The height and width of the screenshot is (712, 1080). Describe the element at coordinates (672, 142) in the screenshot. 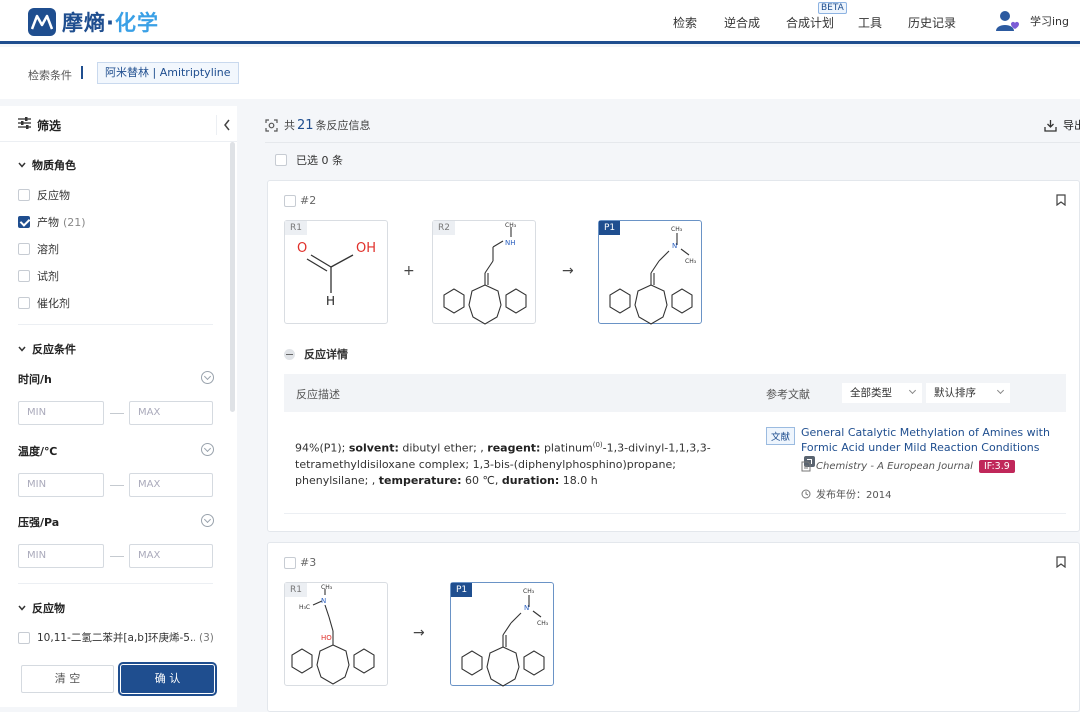

I see `divider` at that location.